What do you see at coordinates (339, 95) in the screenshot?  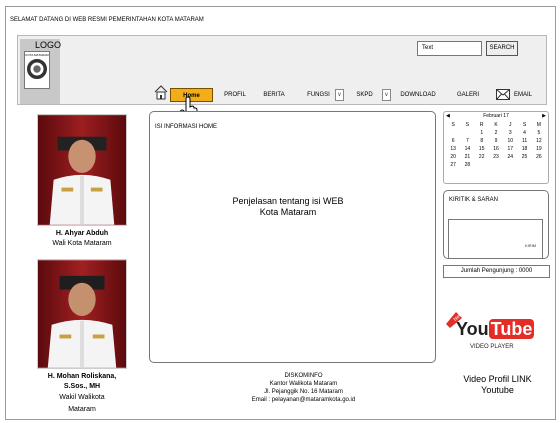 I see `fungsi-dropdown-chevron-icon: ∨` at bounding box center [339, 95].